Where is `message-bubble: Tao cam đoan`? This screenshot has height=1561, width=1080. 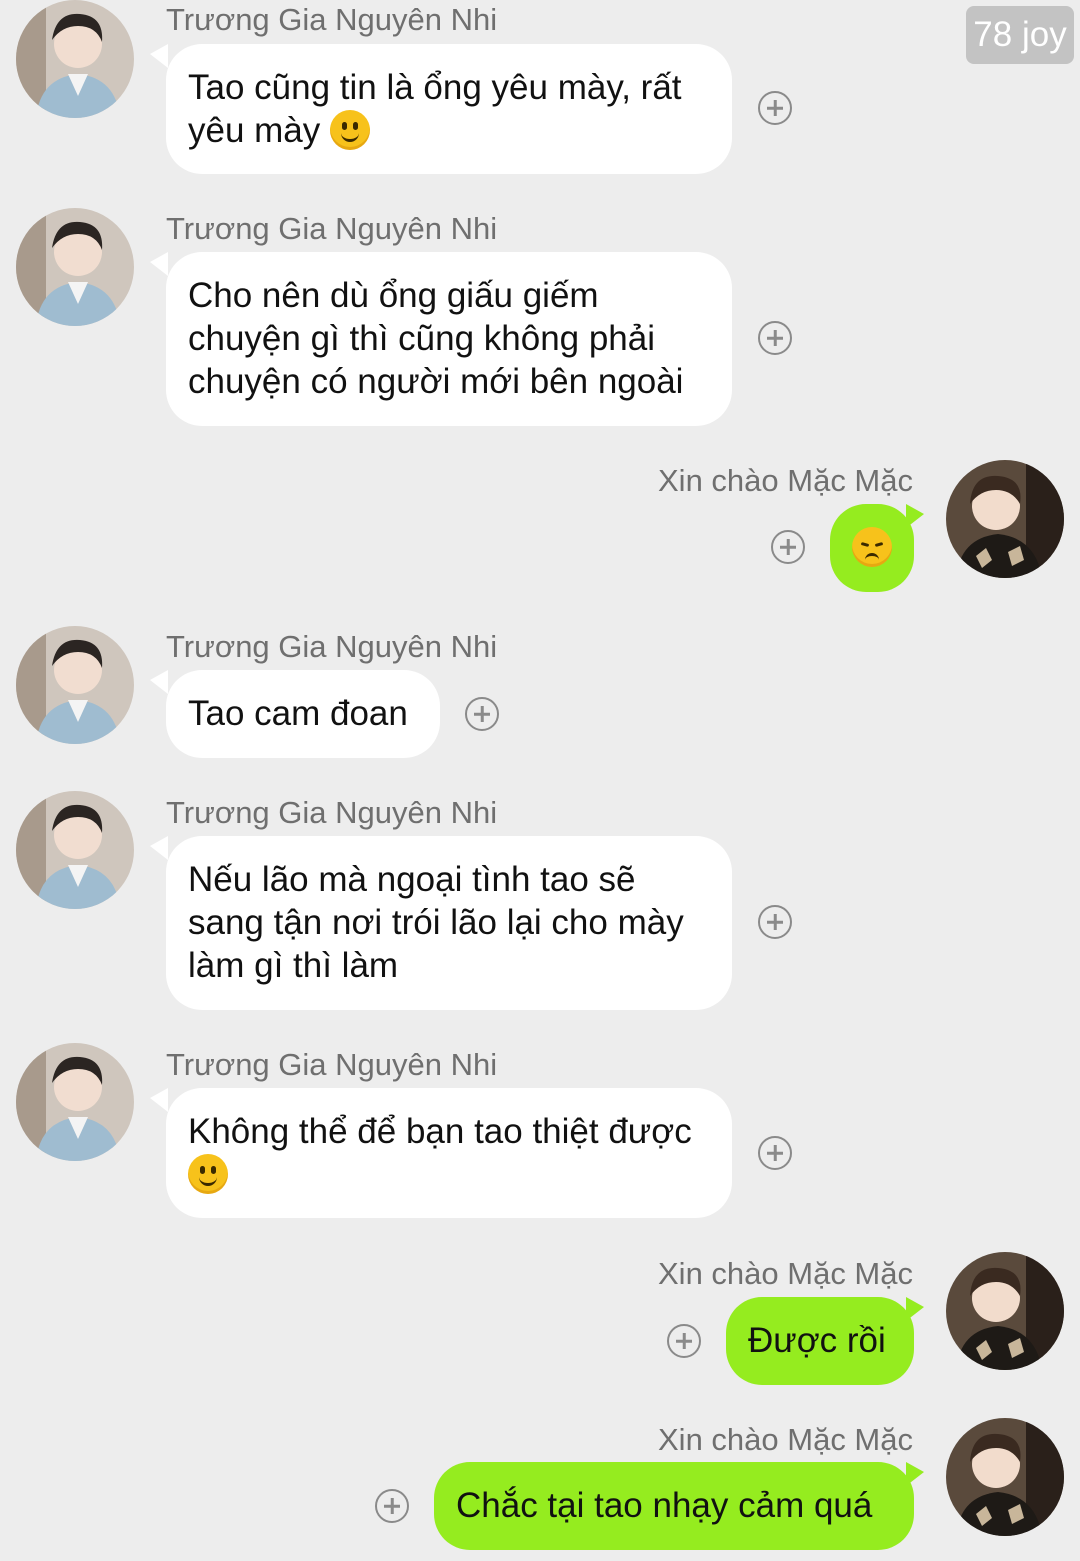 message-bubble: Tao cam đoan is located at coordinates (303, 714).